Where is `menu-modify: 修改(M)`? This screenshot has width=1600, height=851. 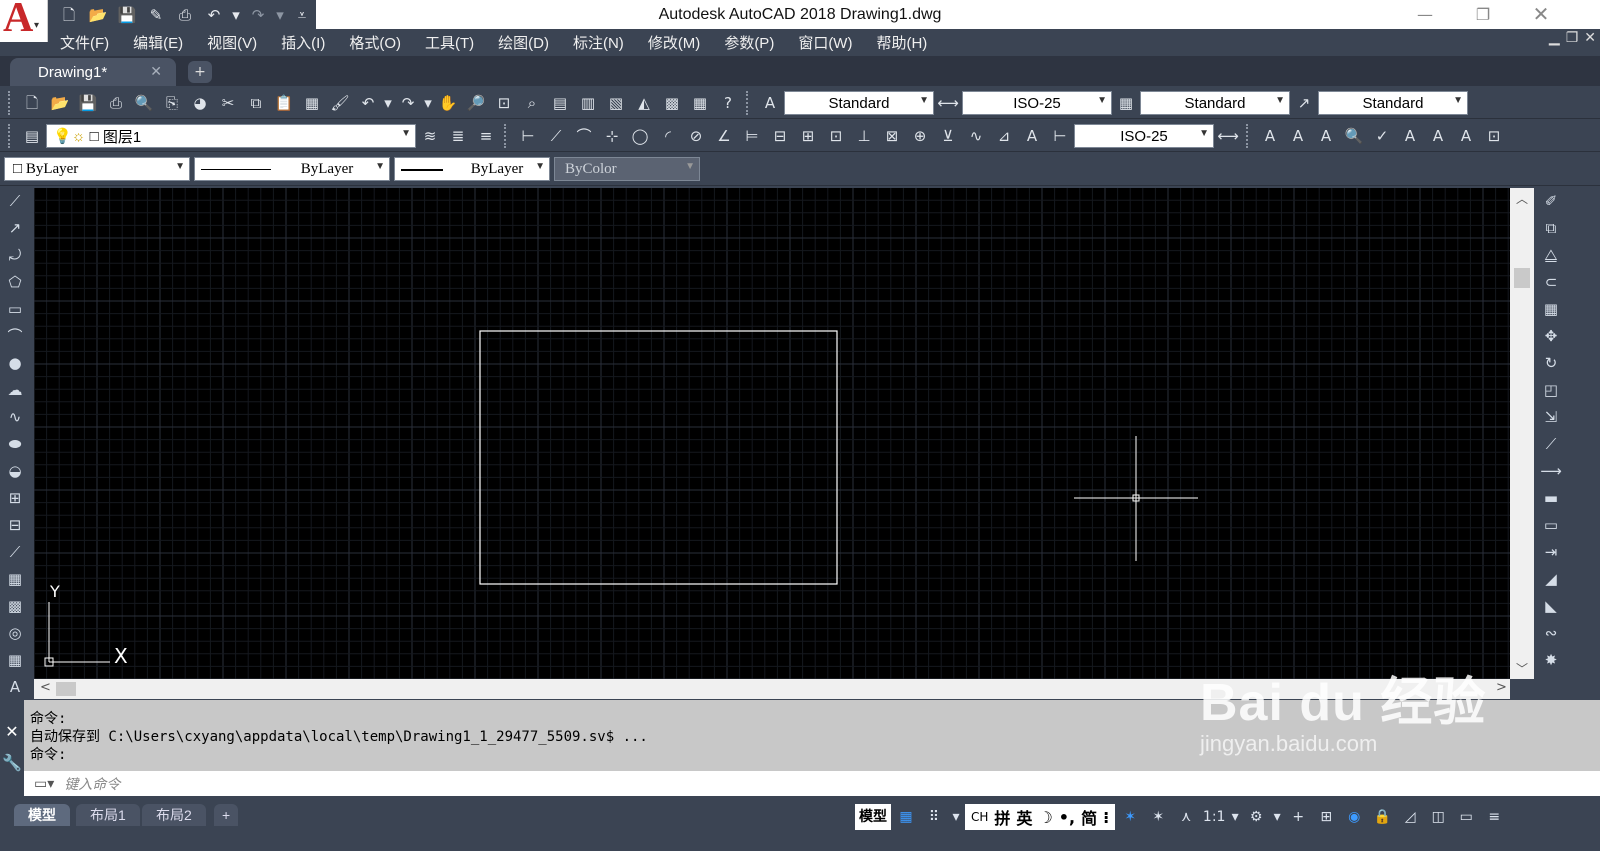 menu-modify: 修改(M) is located at coordinates (674, 42).